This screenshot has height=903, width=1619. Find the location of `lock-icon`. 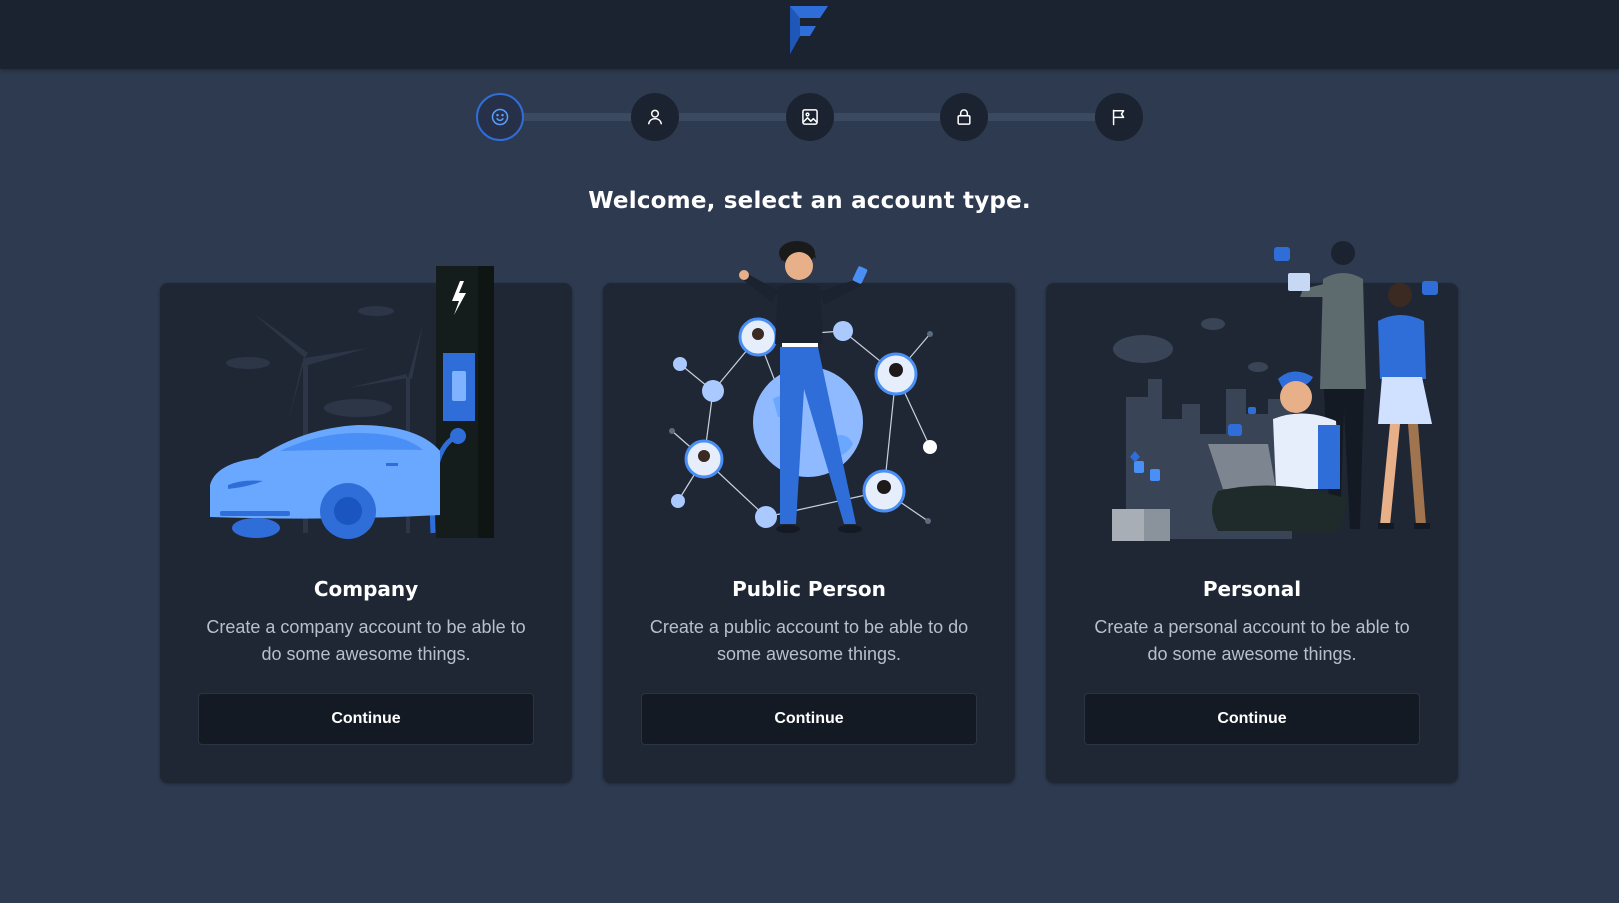

lock-icon is located at coordinates (964, 117).